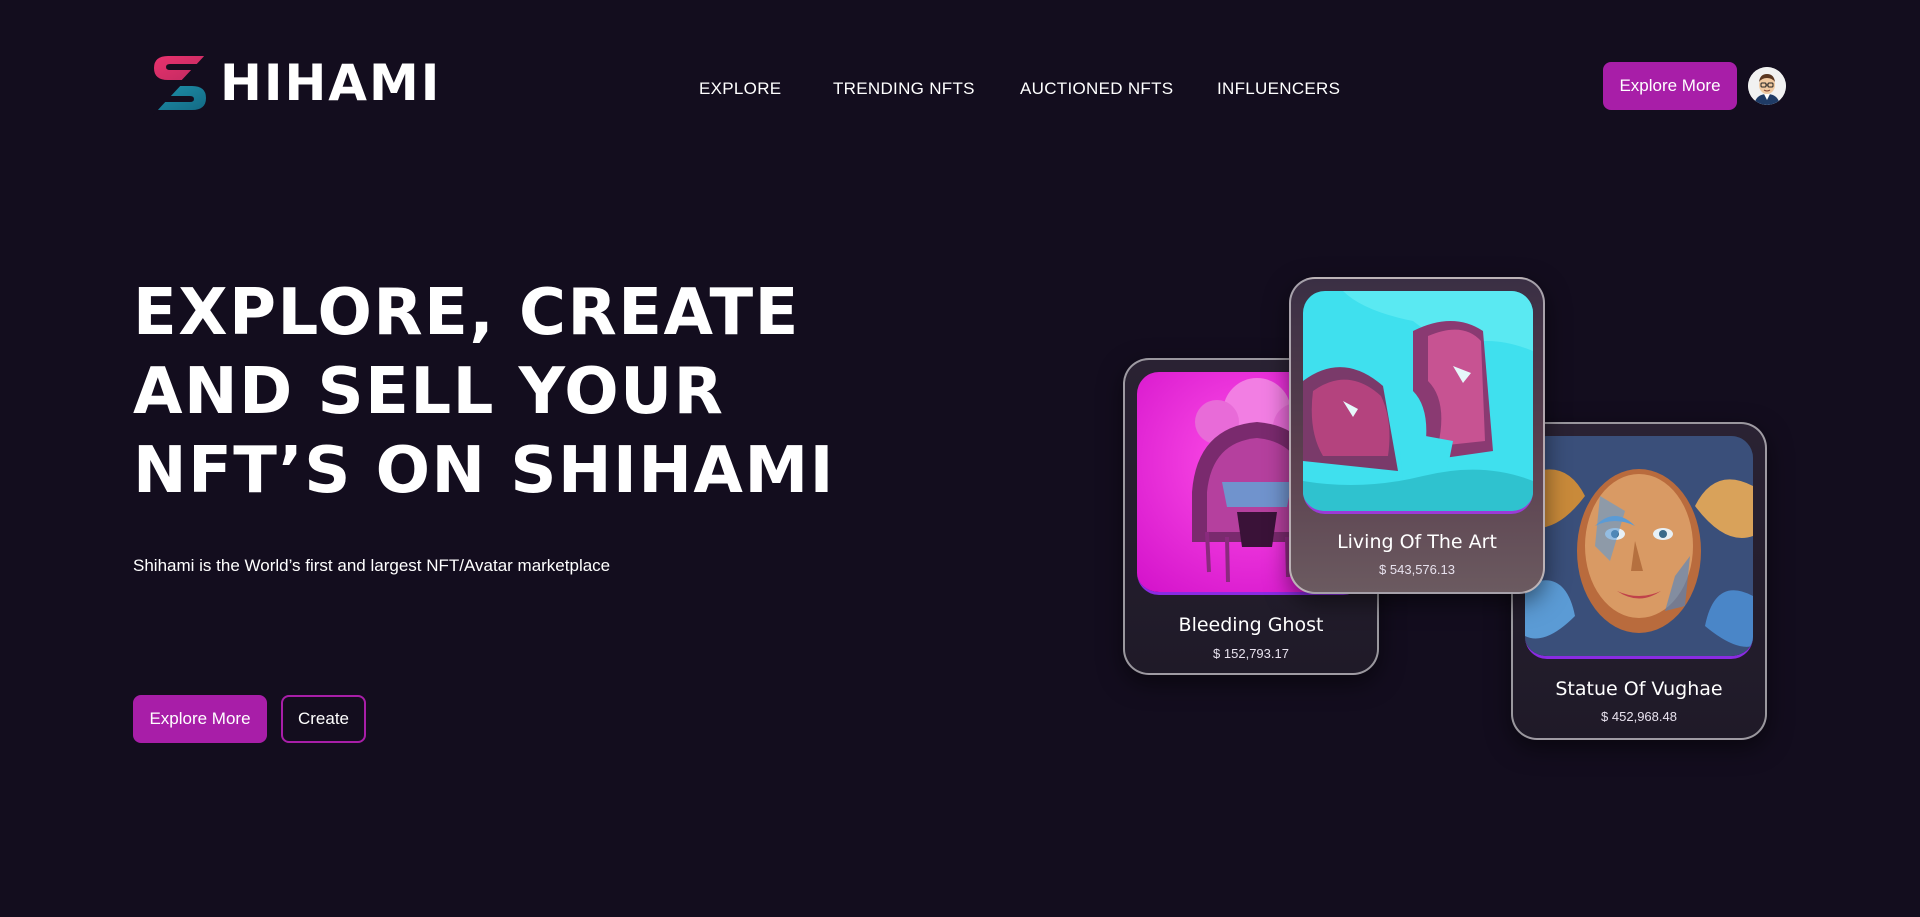 The width and height of the screenshot is (1920, 917). Describe the element at coordinates (1278, 89) in the screenshot. I see `nav-influencers: INFLUENCERS` at that location.